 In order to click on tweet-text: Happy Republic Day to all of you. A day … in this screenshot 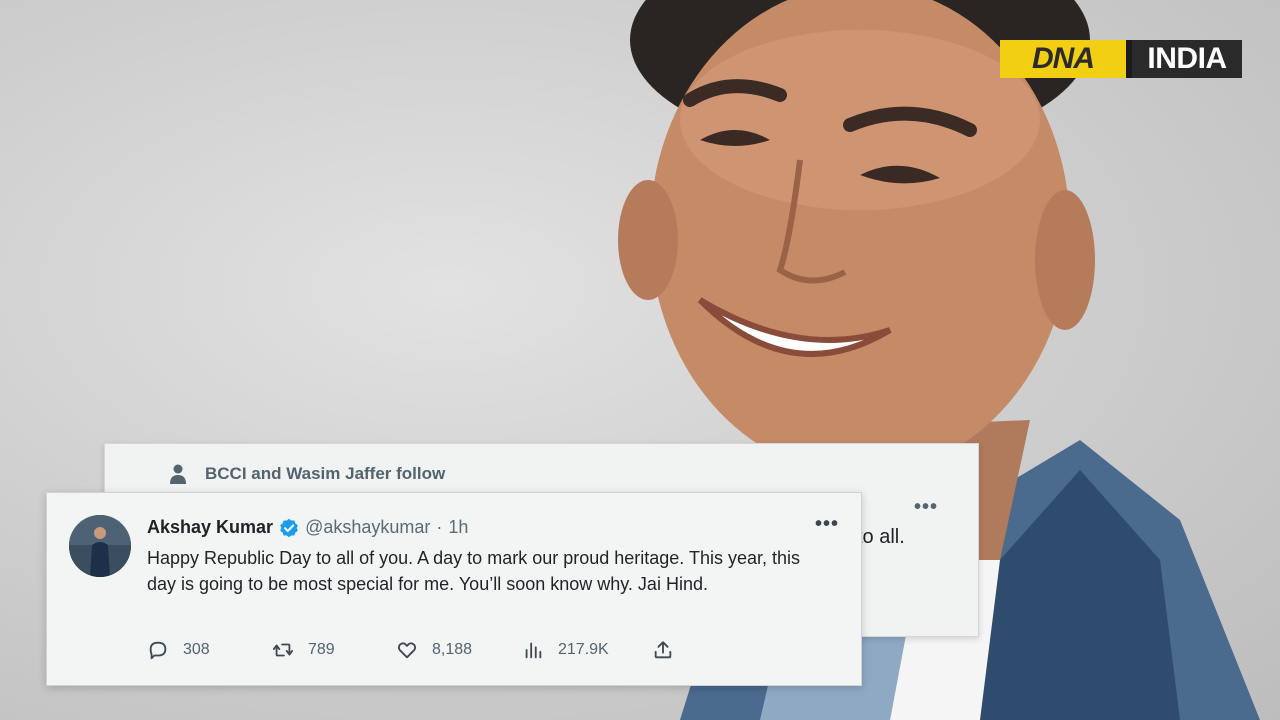, I will do `click(474, 571)`.